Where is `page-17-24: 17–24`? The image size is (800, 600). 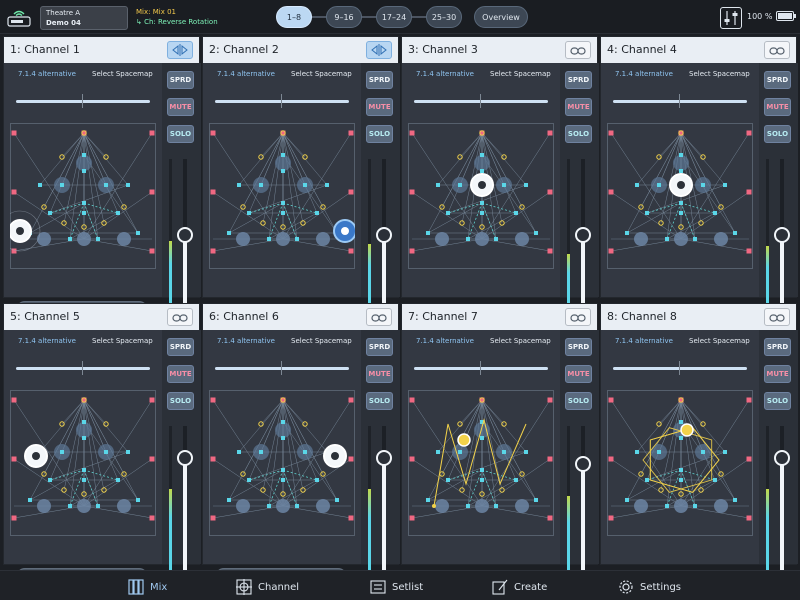 page-17-24: 17–24 is located at coordinates (394, 17).